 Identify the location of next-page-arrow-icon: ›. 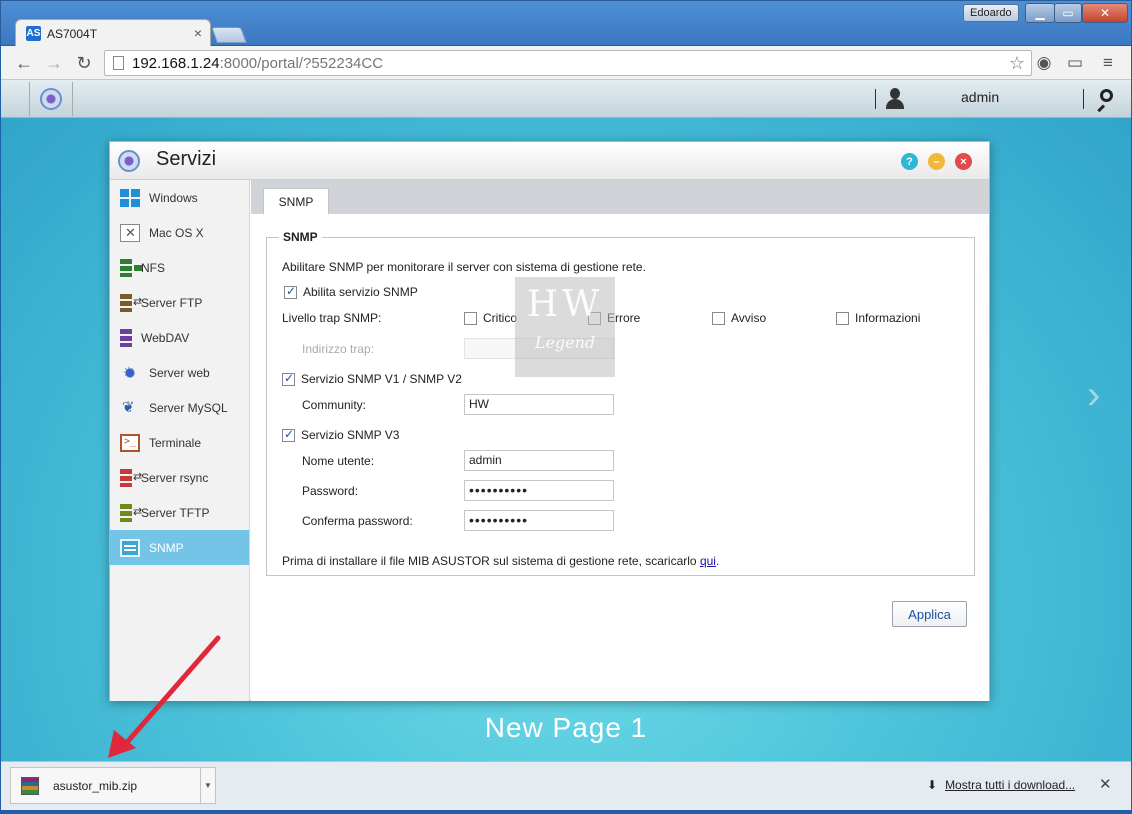
(1093, 395).